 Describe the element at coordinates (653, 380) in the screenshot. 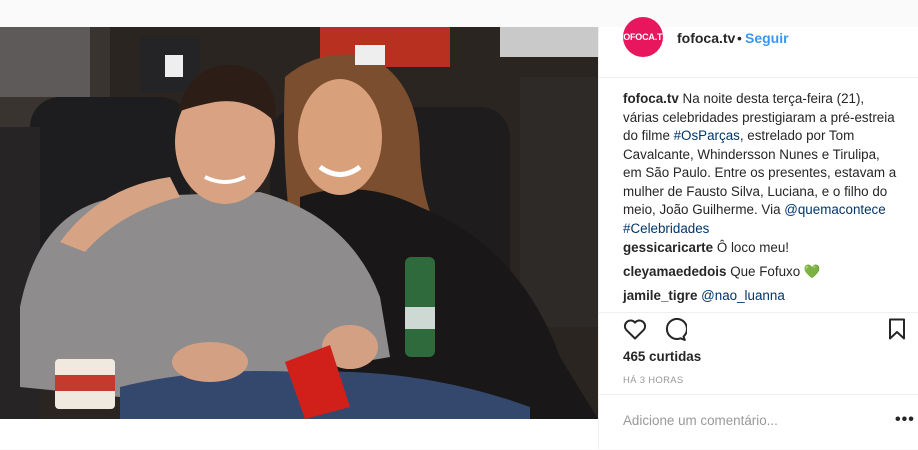

I see `post-timestamp: HÁ 3 HORAS` at that location.